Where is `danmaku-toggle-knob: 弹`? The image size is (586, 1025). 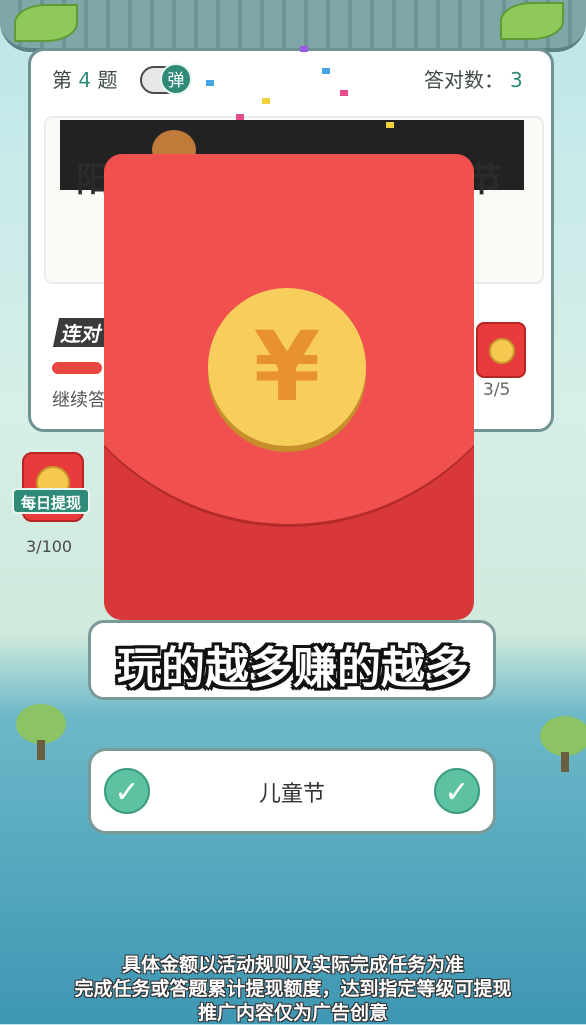
danmaku-toggle-knob: 弹 is located at coordinates (176, 79).